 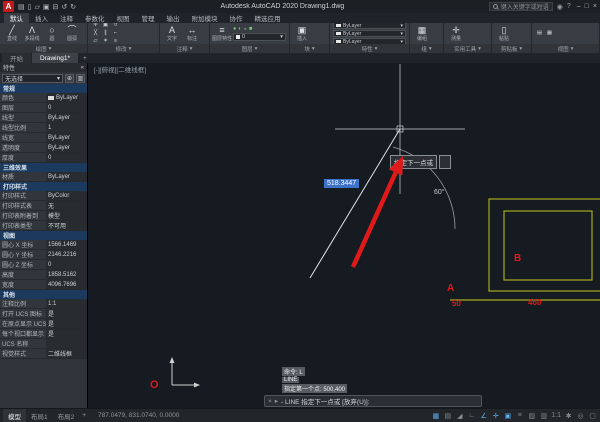 I want to click on recent-commands-icon: ▸, so click(x=276, y=401).